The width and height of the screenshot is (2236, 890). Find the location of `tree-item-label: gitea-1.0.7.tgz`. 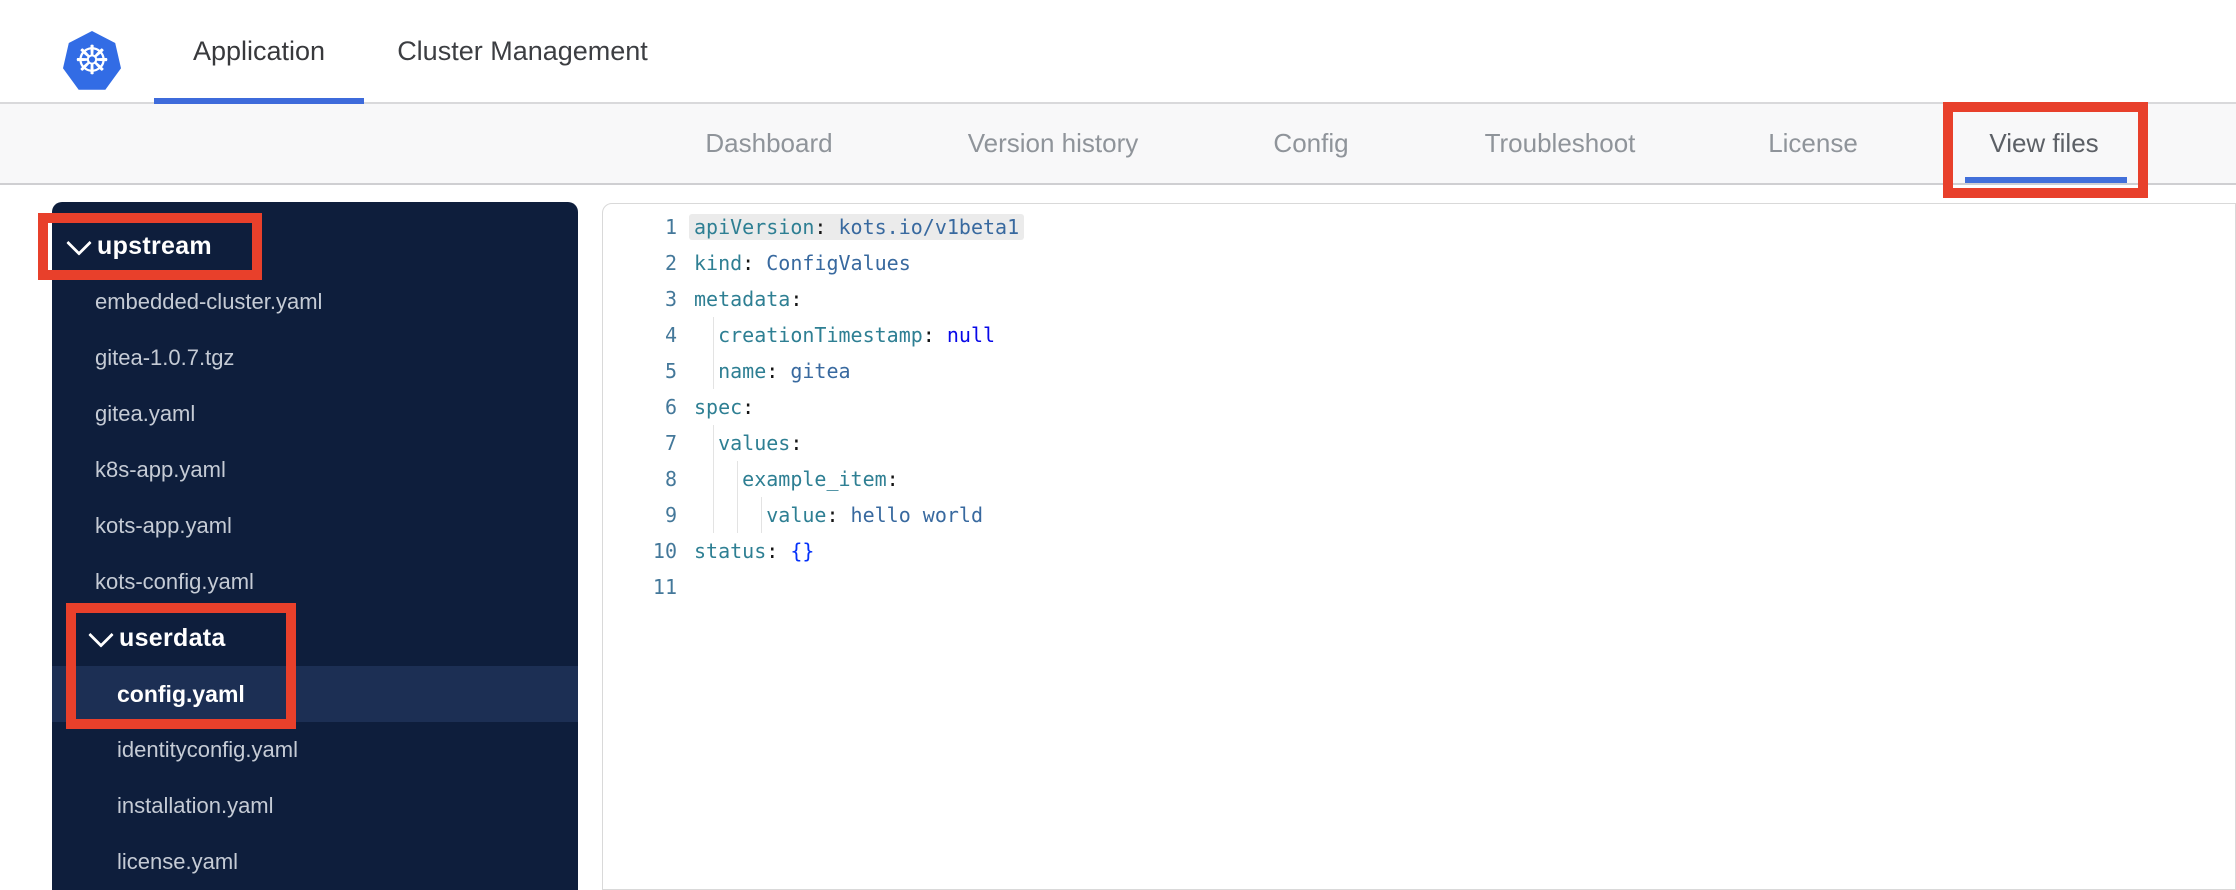

tree-item-label: gitea-1.0.7.tgz is located at coordinates (165, 357).